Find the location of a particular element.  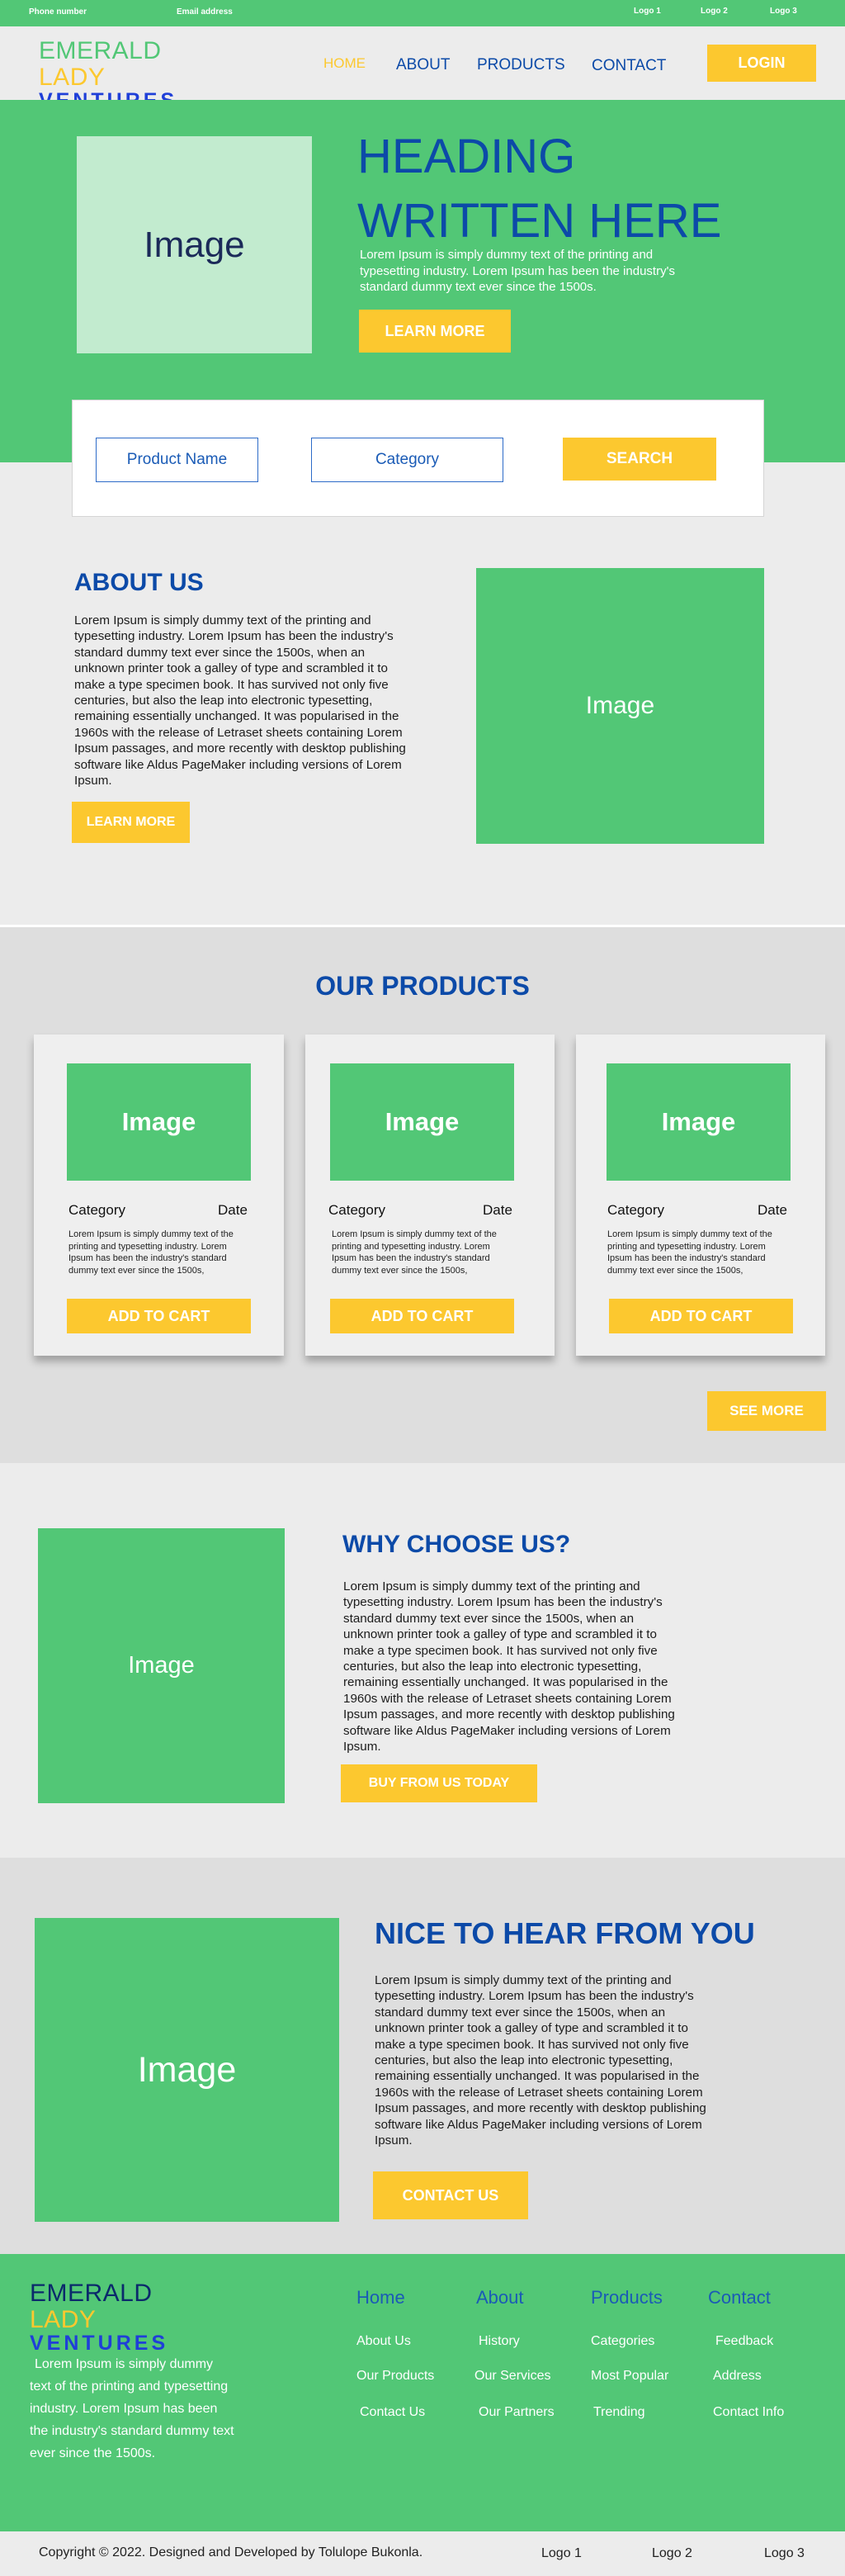

nav-home: HOME is located at coordinates (344, 63).